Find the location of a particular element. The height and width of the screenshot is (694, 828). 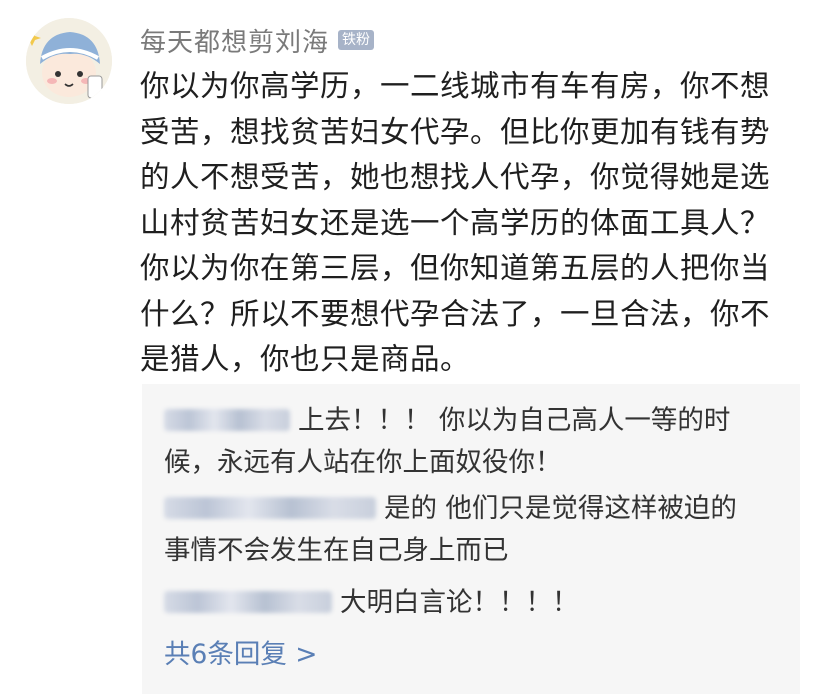

more-replies-link: 共6条回复 > is located at coordinates (241, 651).